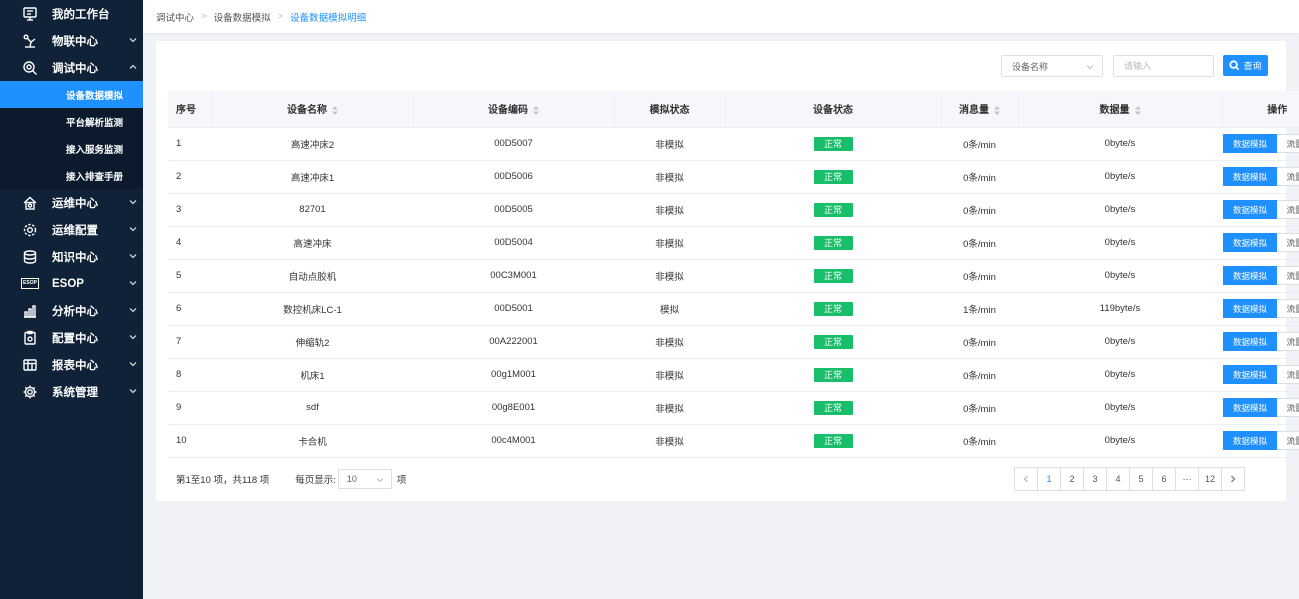  I want to click on column-header-label: 设备编码, so click(508, 111).